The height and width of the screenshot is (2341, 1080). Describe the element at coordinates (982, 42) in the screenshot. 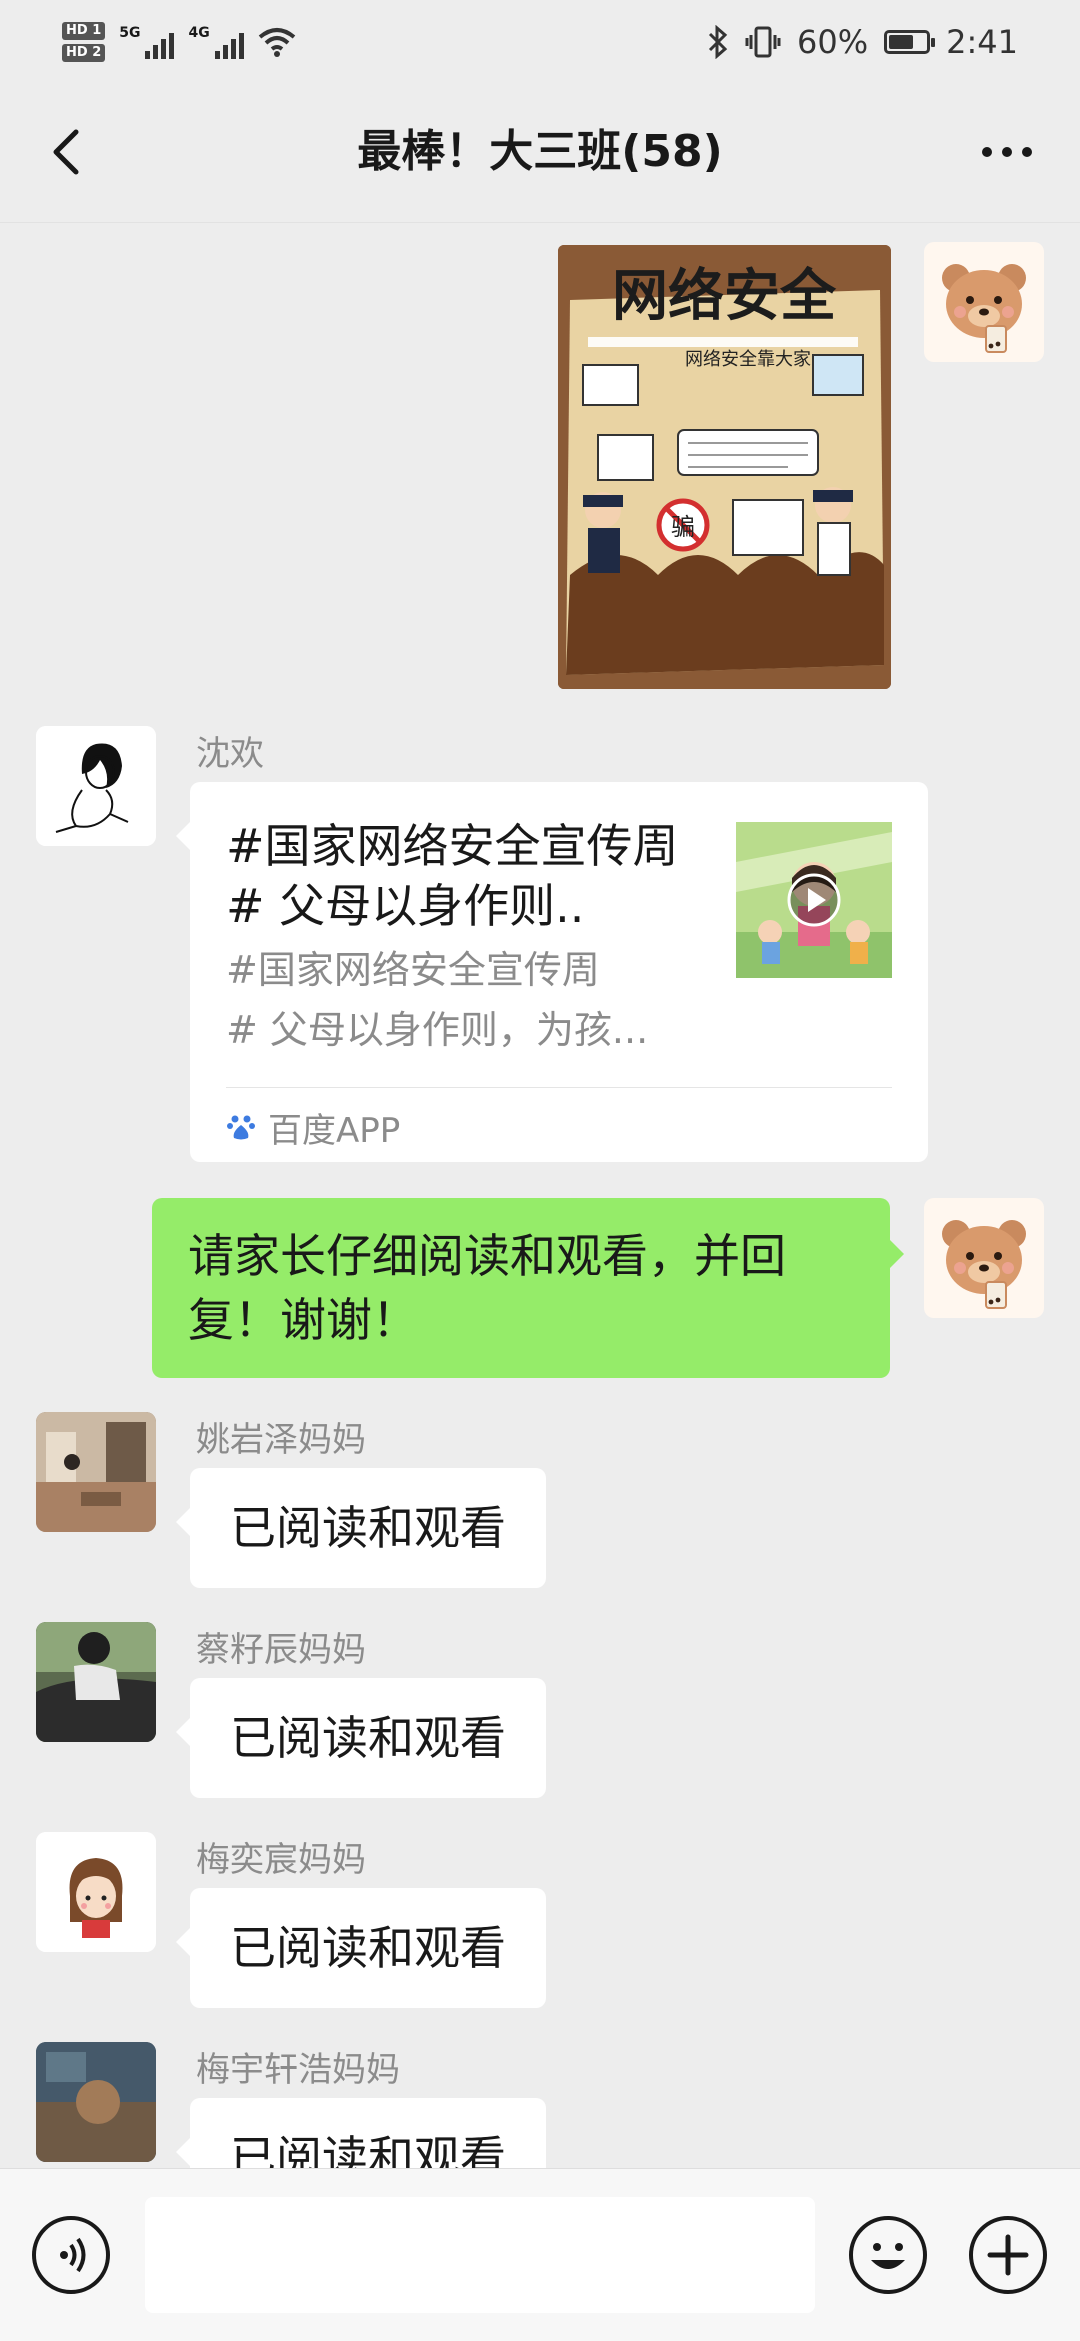

I see `clock: 2:41` at that location.